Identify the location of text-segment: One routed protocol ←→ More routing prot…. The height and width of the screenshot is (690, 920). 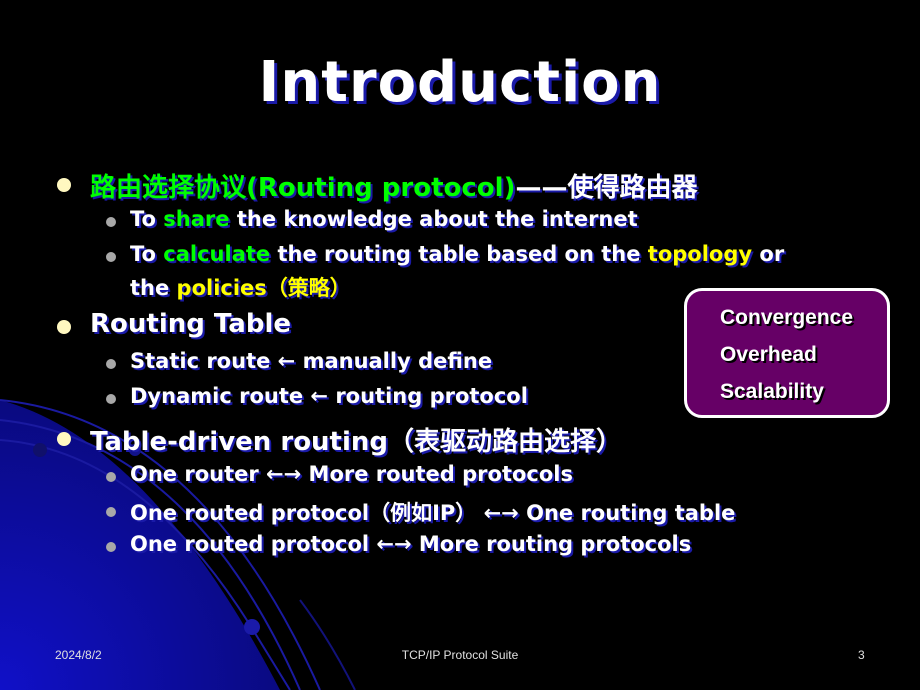
(411, 544).